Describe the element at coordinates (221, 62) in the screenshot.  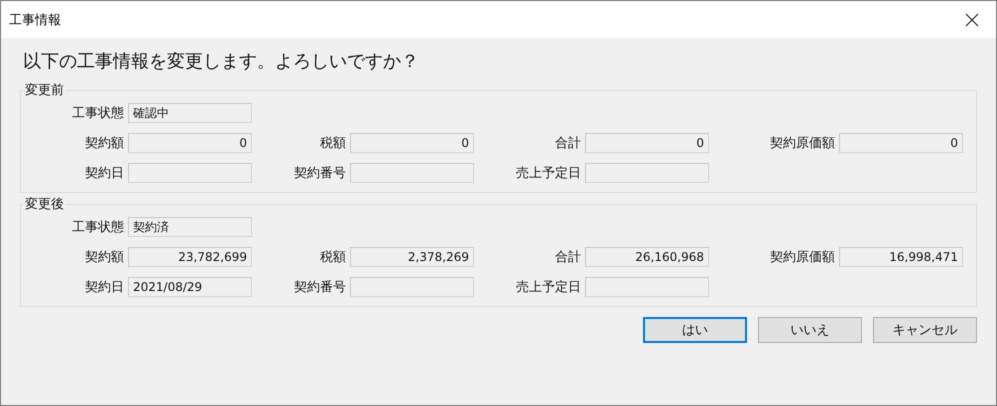
I see `confirm-message: 以下の工事情報を変更します。よろしいですか？` at that location.